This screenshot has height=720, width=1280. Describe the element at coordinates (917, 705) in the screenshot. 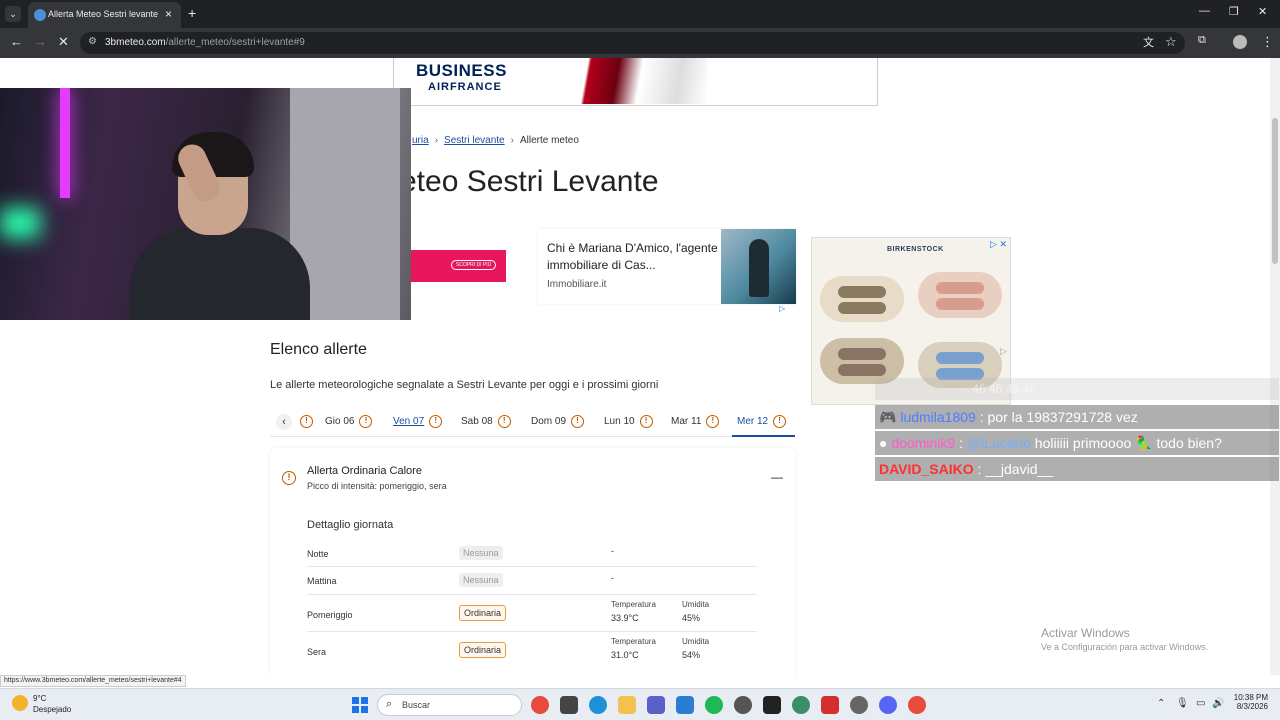

I see `chrome-active-app-icon` at that location.